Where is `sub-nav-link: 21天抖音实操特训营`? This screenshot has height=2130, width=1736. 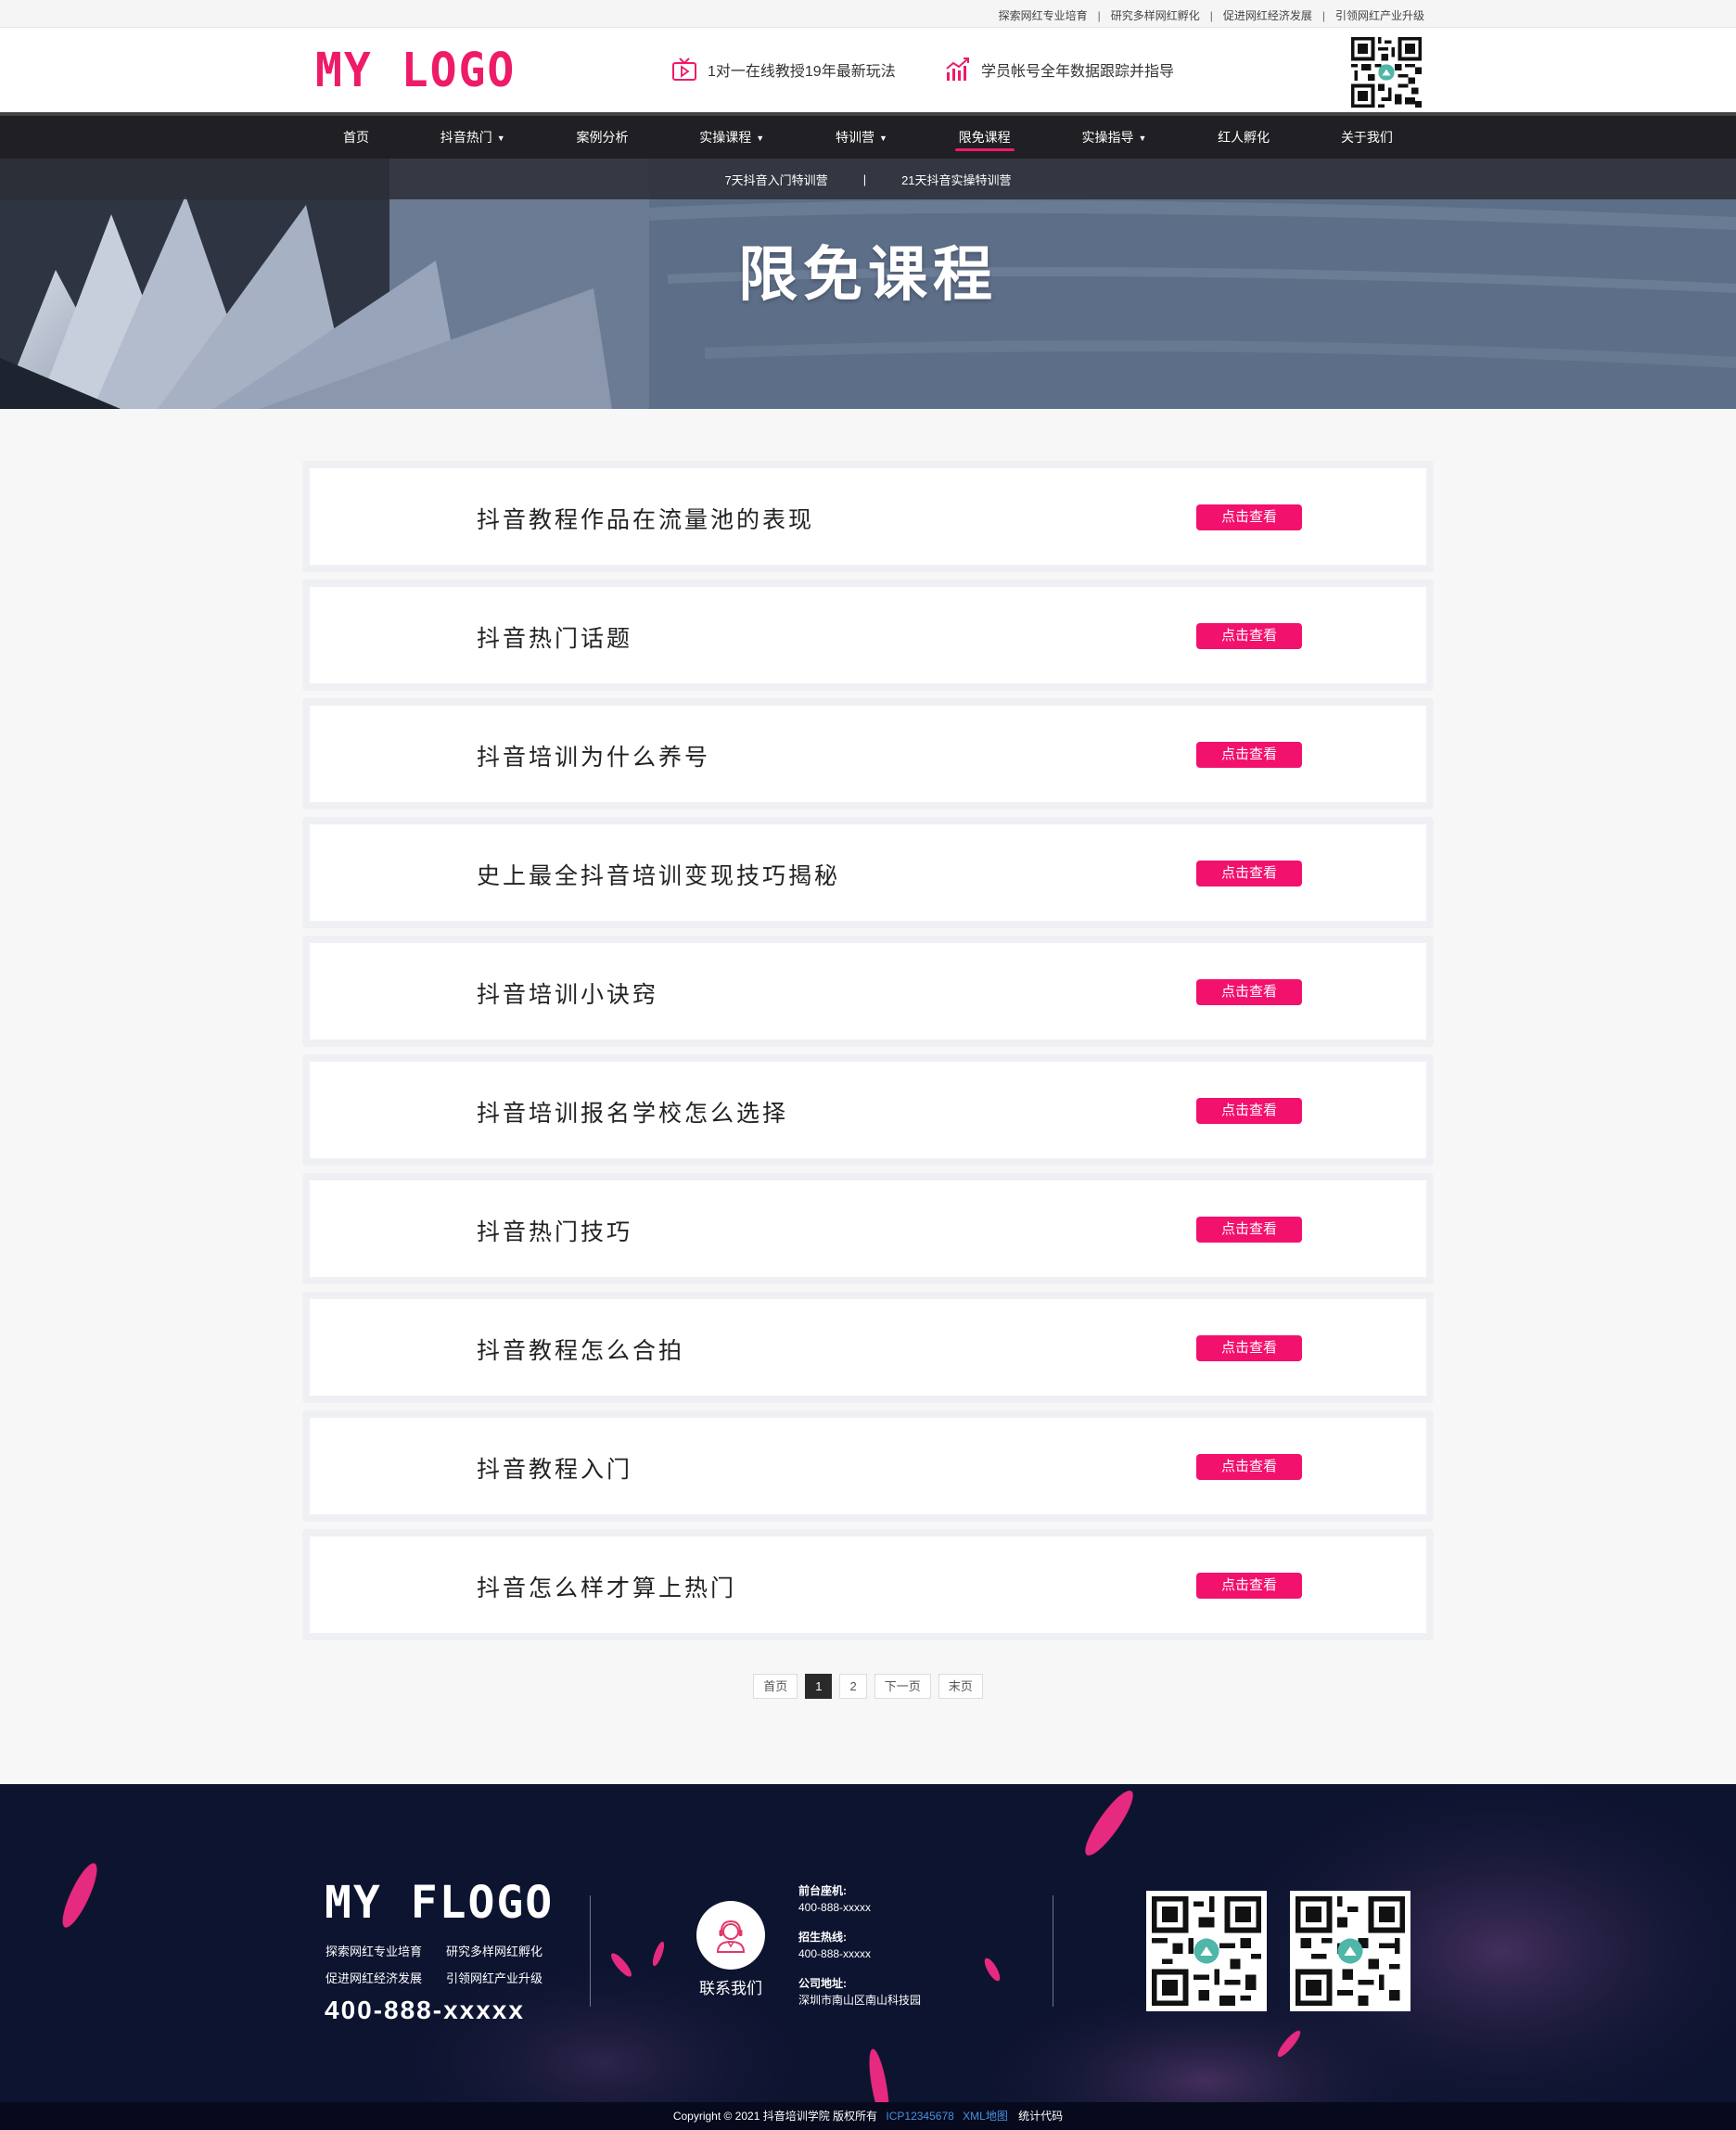 sub-nav-link: 21天抖音实操特训营 is located at coordinates (956, 179).